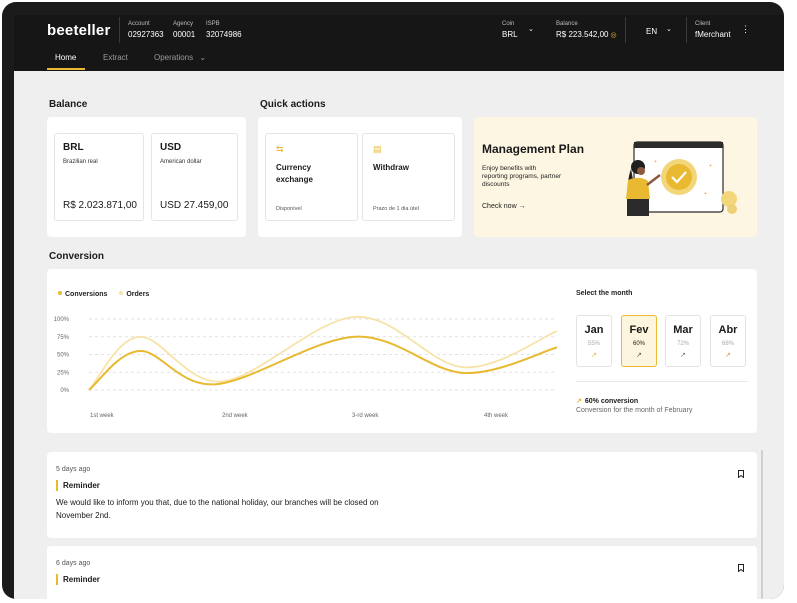 Image resolution: width=797 pixels, height=603 pixels. Describe the element at coordinates (183, 24) in the screenshot. I see `agency-label: Agency` at that location.